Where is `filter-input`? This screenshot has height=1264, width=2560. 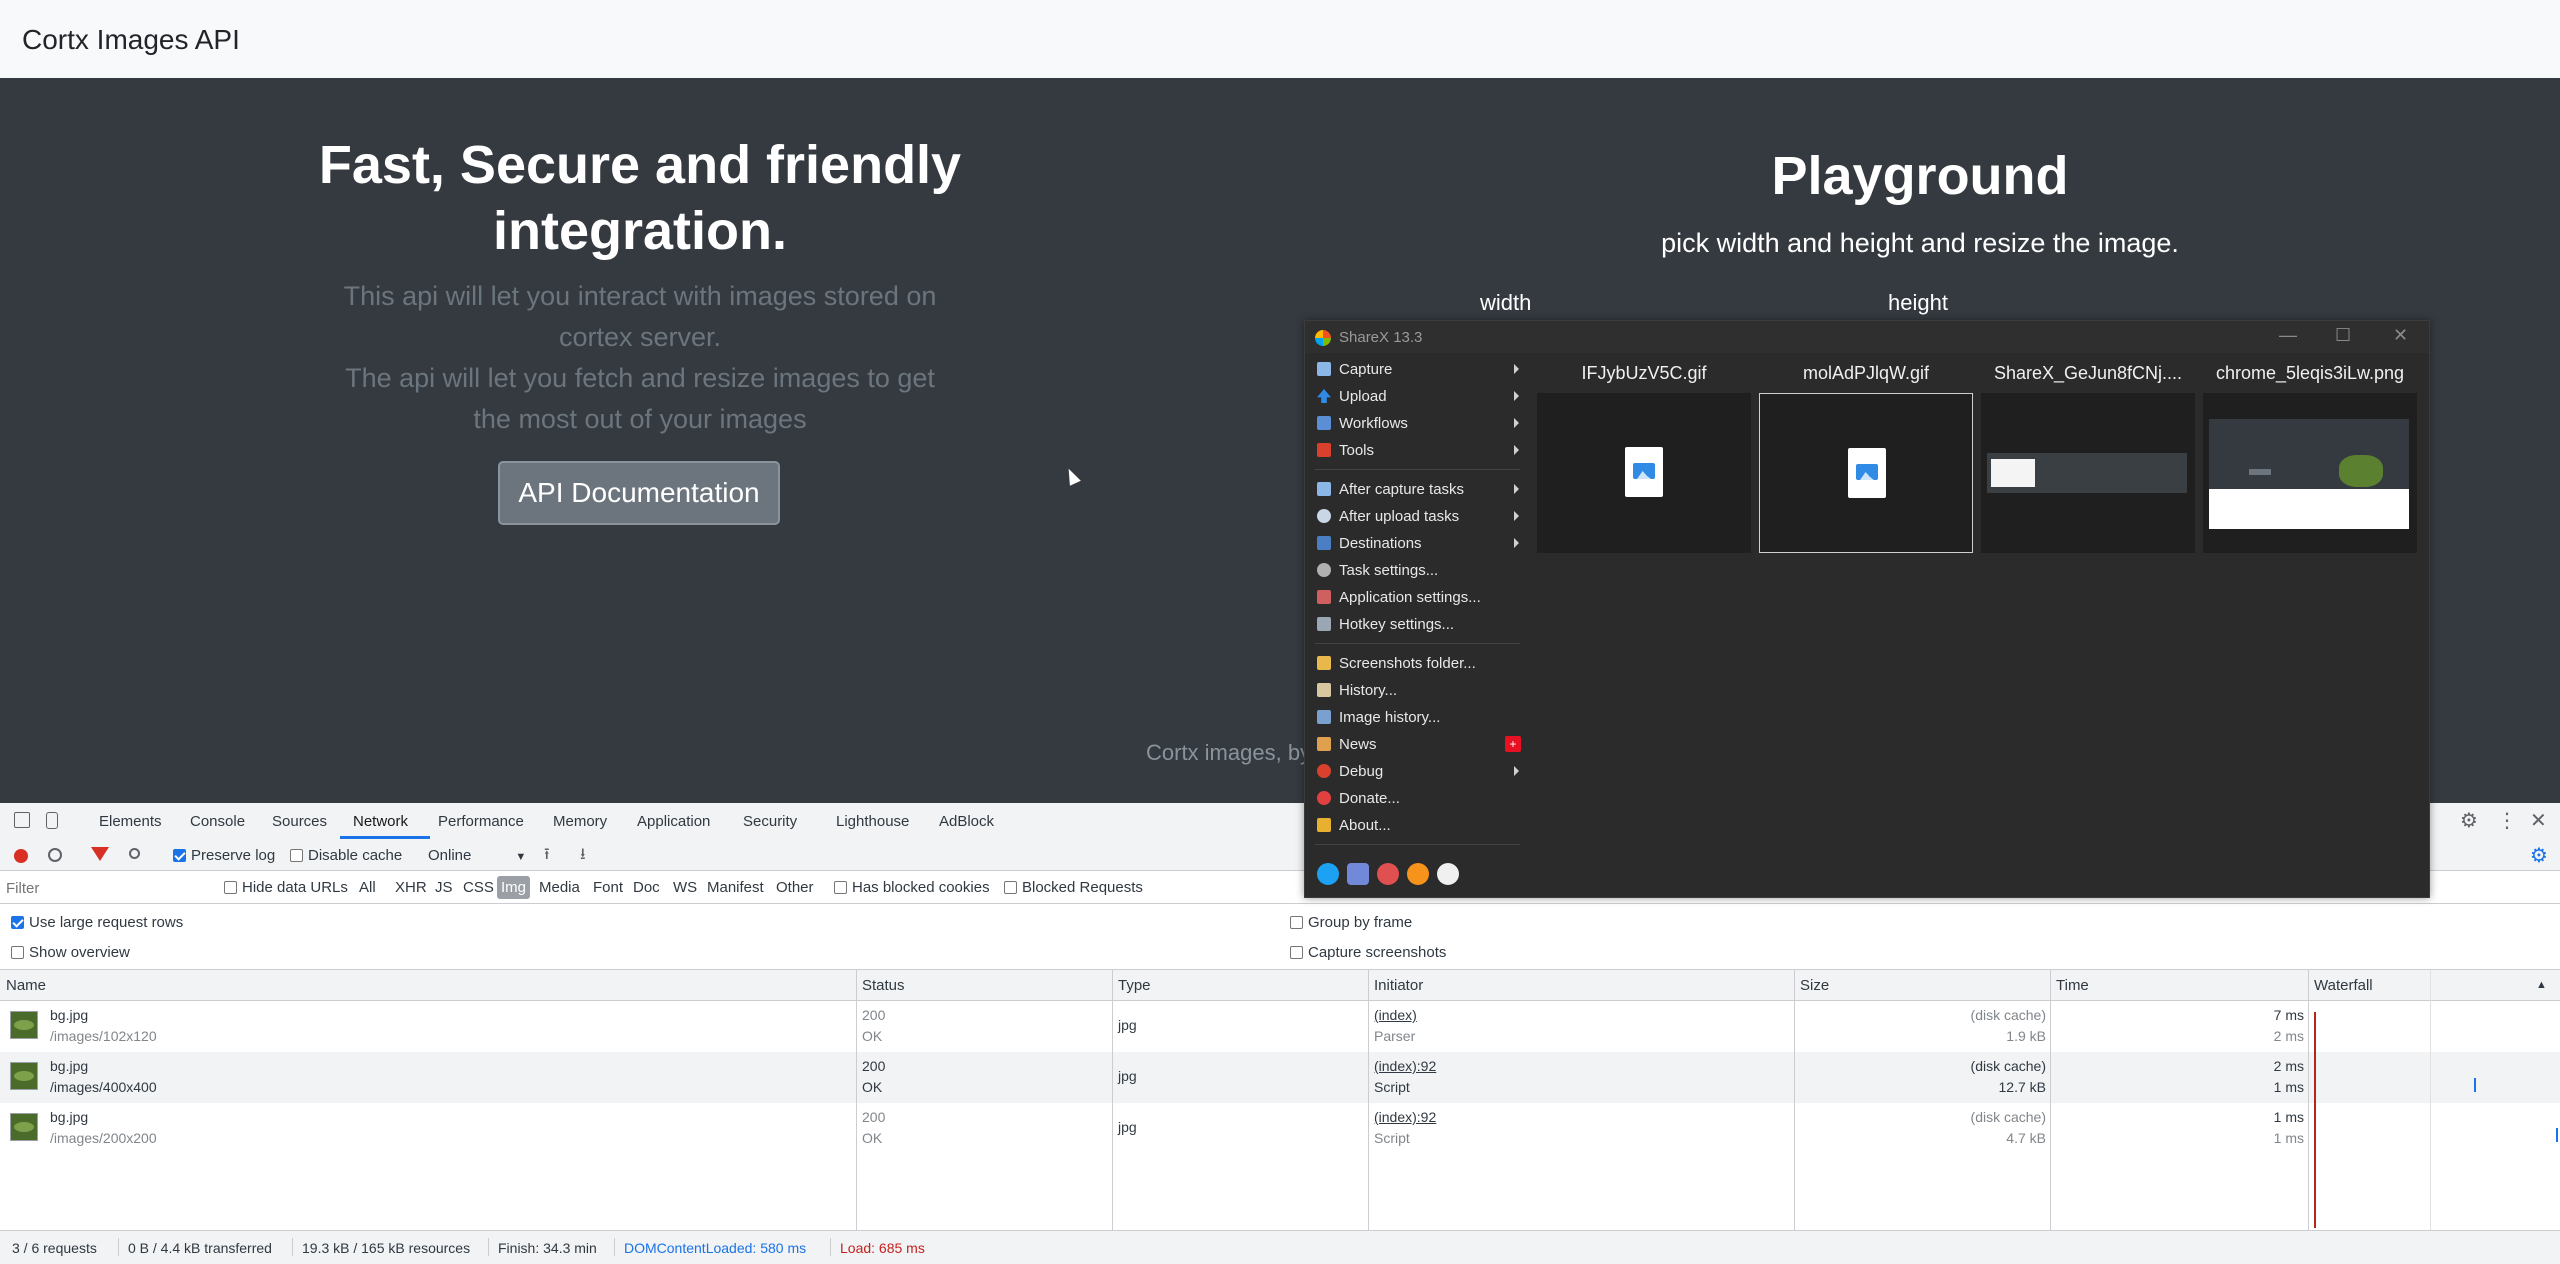
filter-input is located at coordinates (109, 888).